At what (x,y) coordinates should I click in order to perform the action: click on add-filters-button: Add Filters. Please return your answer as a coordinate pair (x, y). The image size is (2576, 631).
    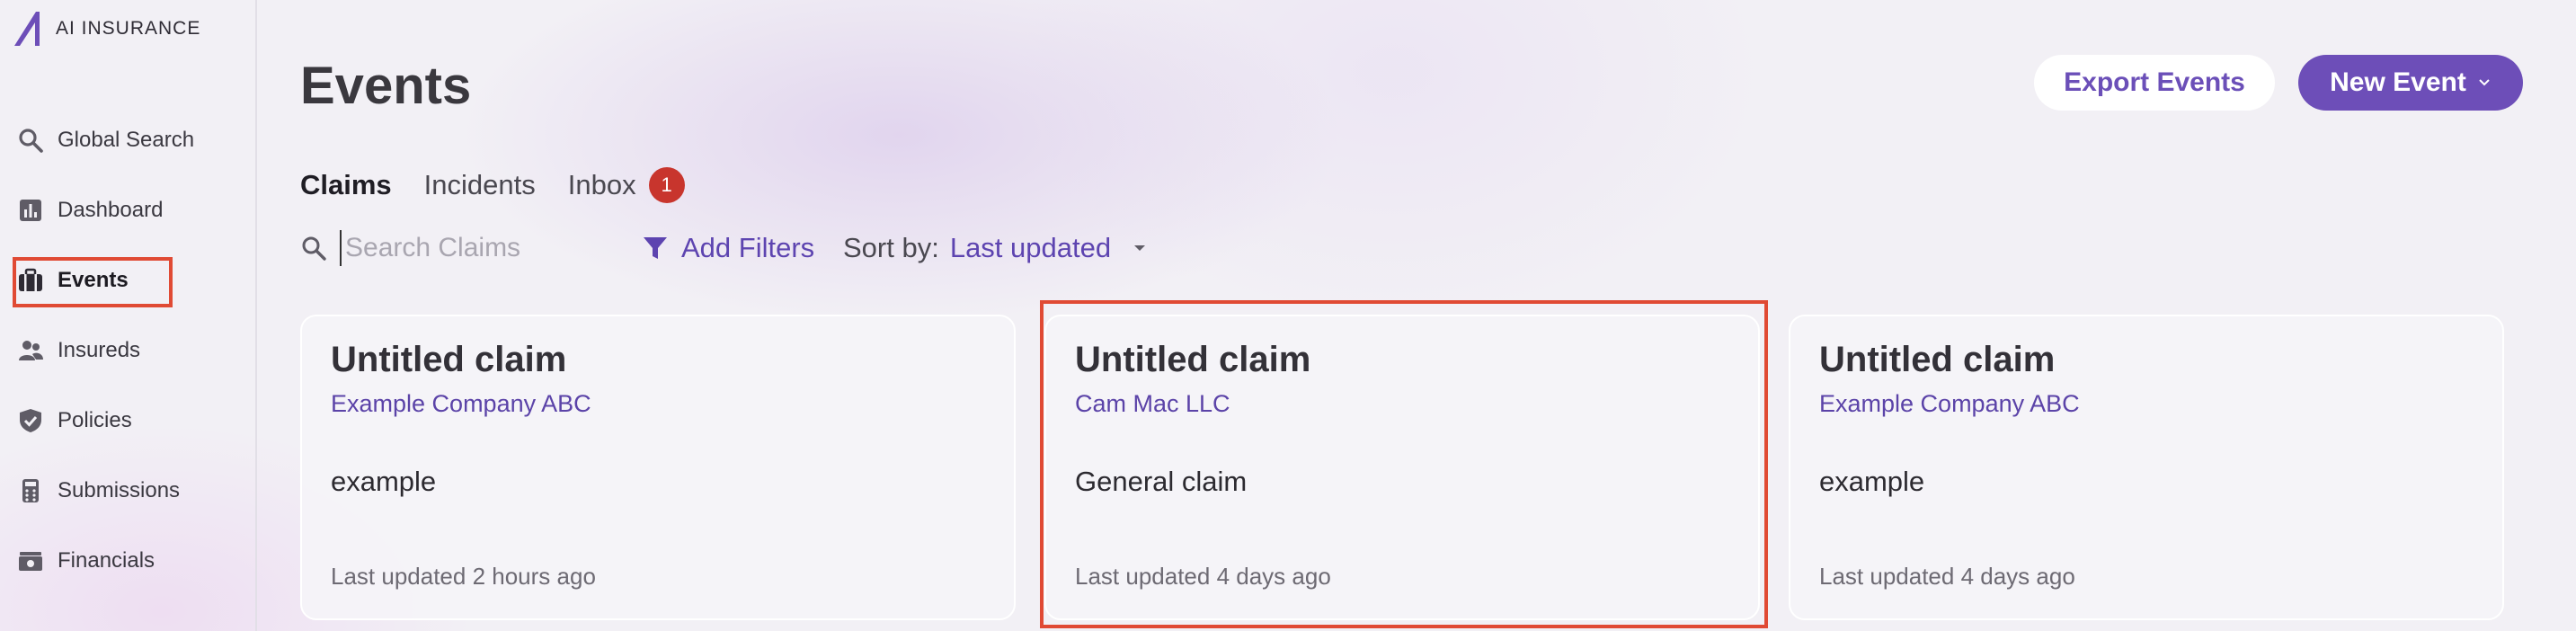
    Looking at the image, I should click on (728, 248).